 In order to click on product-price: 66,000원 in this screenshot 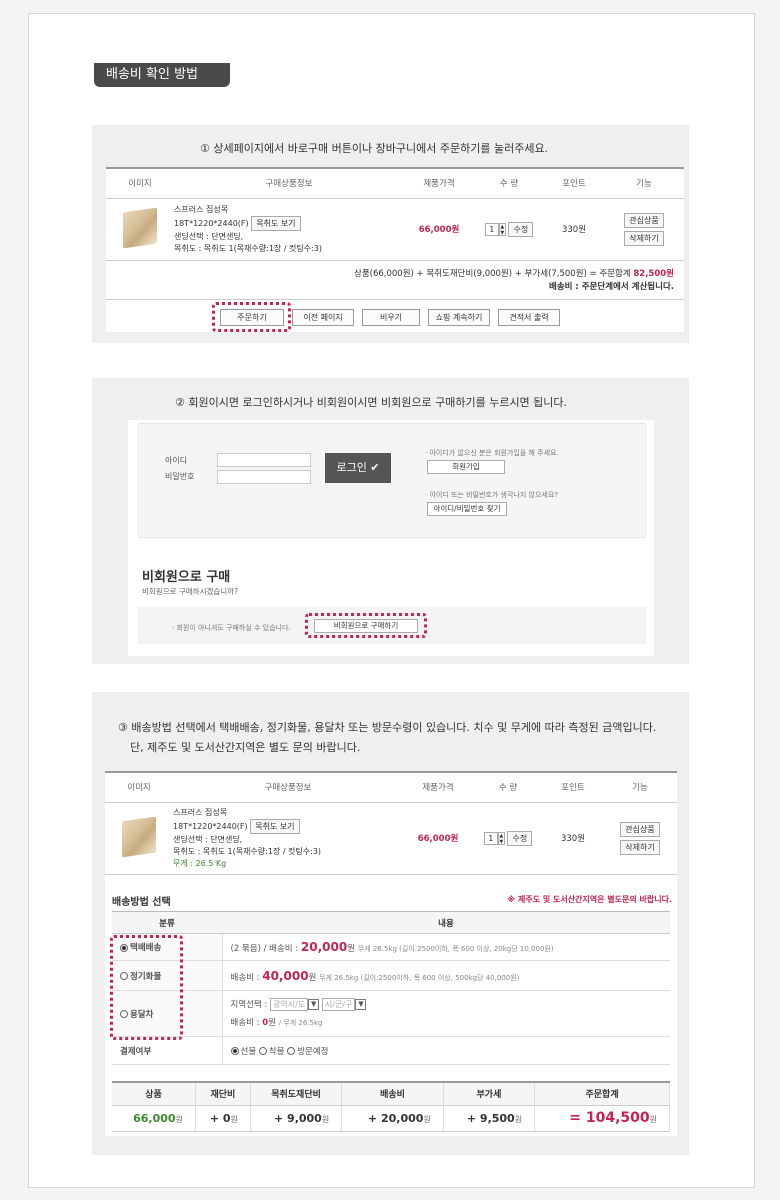, I will do `click(439, 229)`.